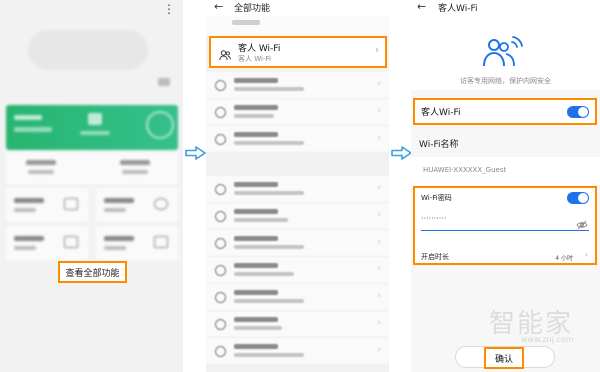 This screenshot has height=372, width=600. I want to click on confirm-button: 确认, so click(504, 358).